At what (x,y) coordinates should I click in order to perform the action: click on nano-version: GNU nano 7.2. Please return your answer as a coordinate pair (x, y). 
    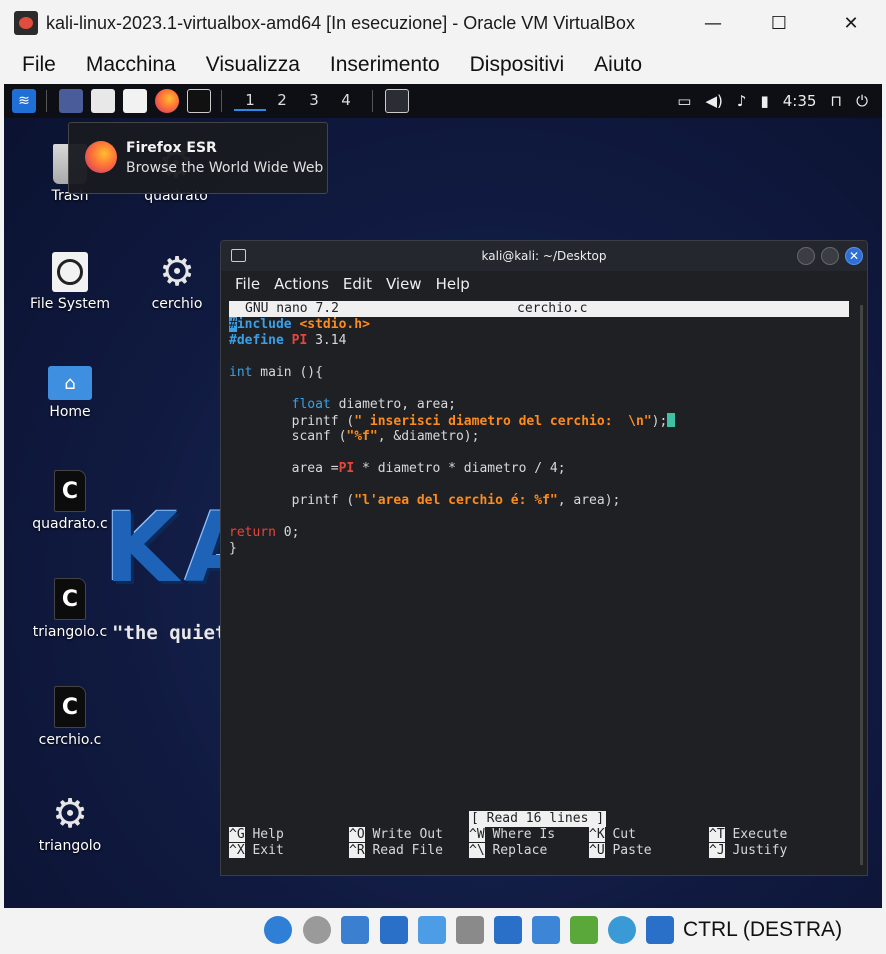
    Looking at the image, I should click on (292, 308).